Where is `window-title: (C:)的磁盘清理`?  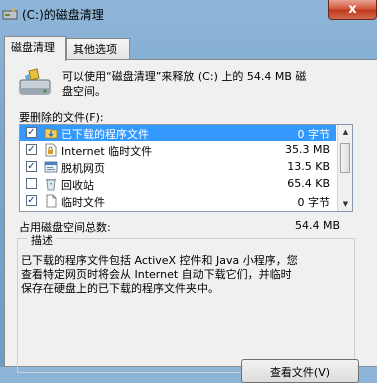 window-title: (C:)的磁盘清理 is located at coordinates (63, 15).